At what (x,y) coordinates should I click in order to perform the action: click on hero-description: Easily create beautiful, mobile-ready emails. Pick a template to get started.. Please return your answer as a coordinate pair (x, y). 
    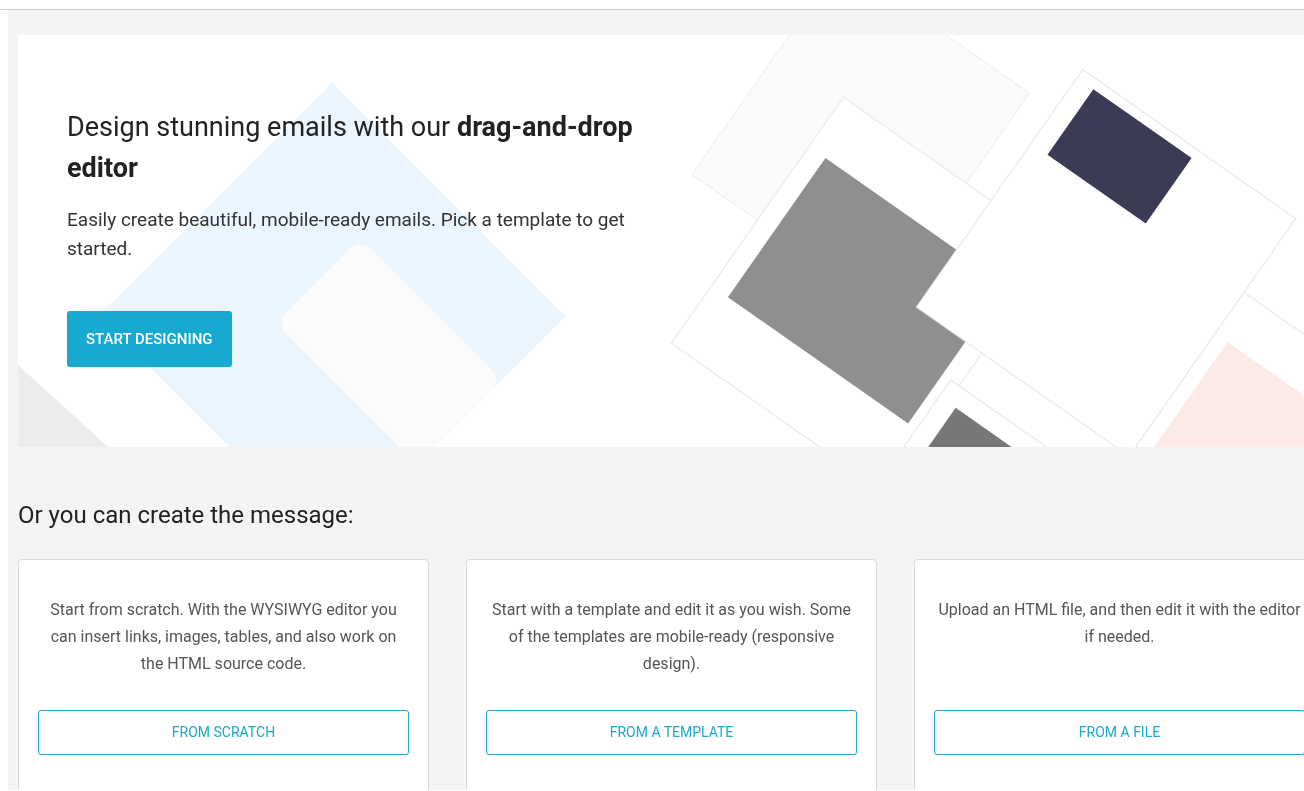
    Looking at the image, I should click on (346, 234).